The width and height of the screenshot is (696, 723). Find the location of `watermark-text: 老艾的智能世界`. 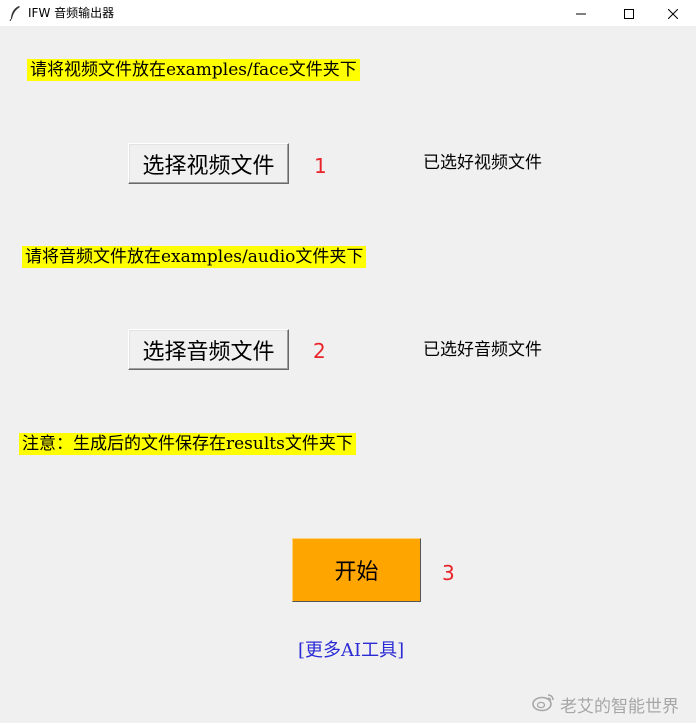

watermark-text: 老艾的智能世界 is located at coordinates (619, 706).